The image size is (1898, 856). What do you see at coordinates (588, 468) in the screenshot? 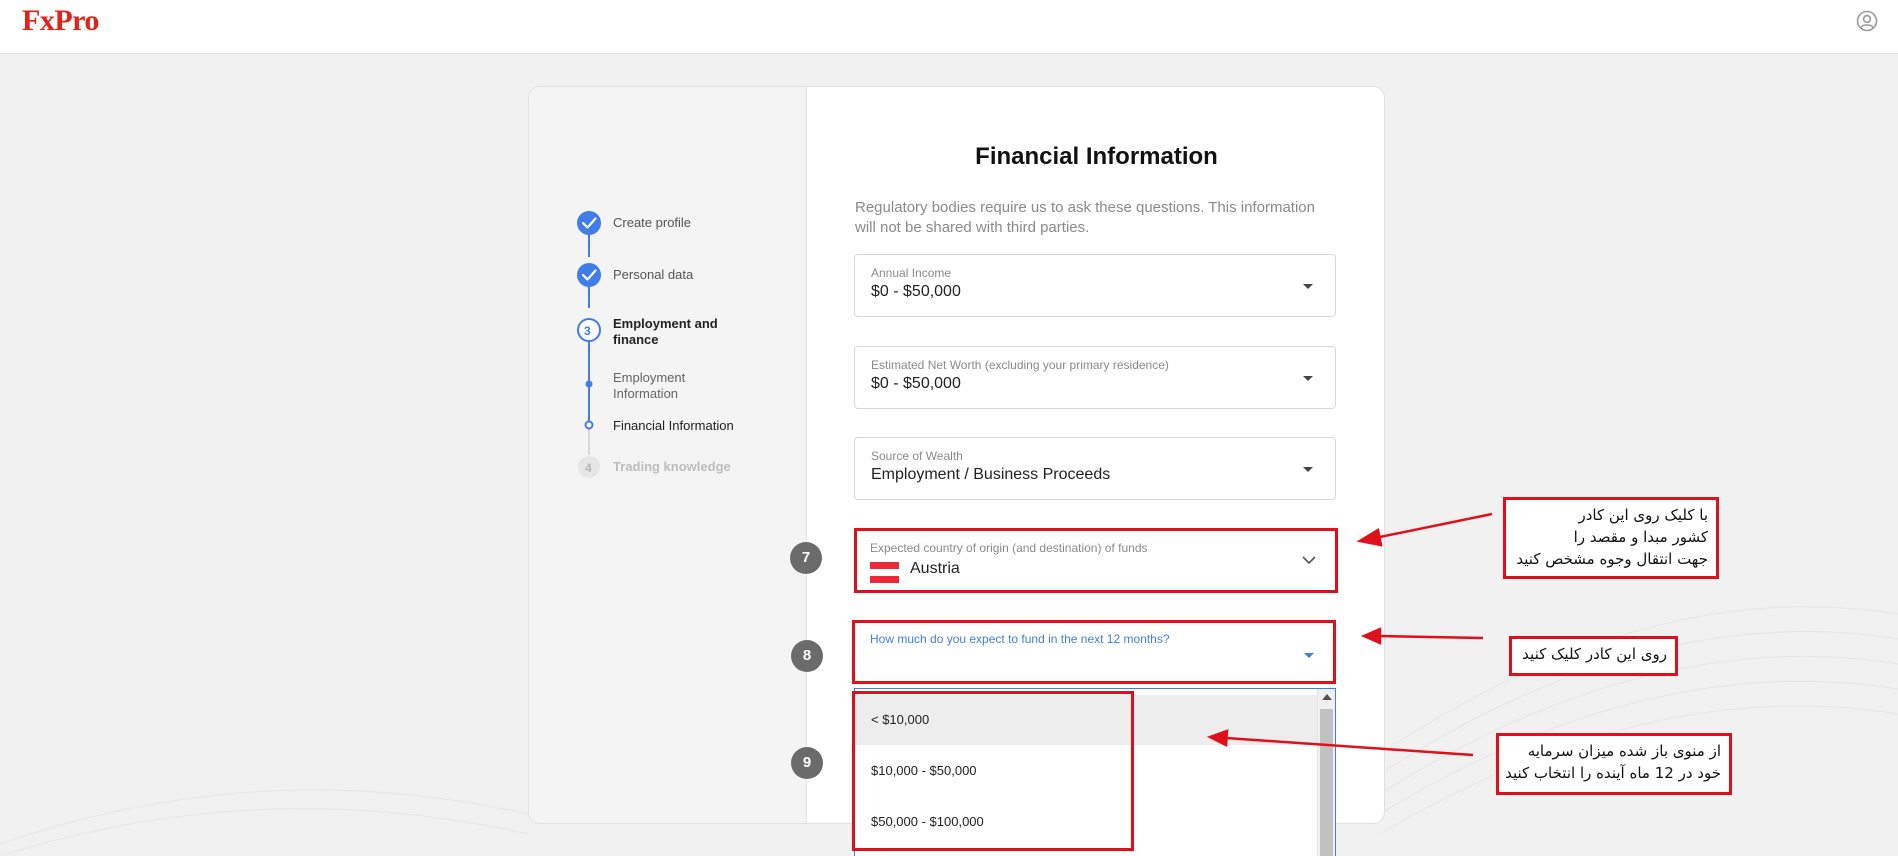
I see `step-4-number: 4` at bounding box center [588, 468].